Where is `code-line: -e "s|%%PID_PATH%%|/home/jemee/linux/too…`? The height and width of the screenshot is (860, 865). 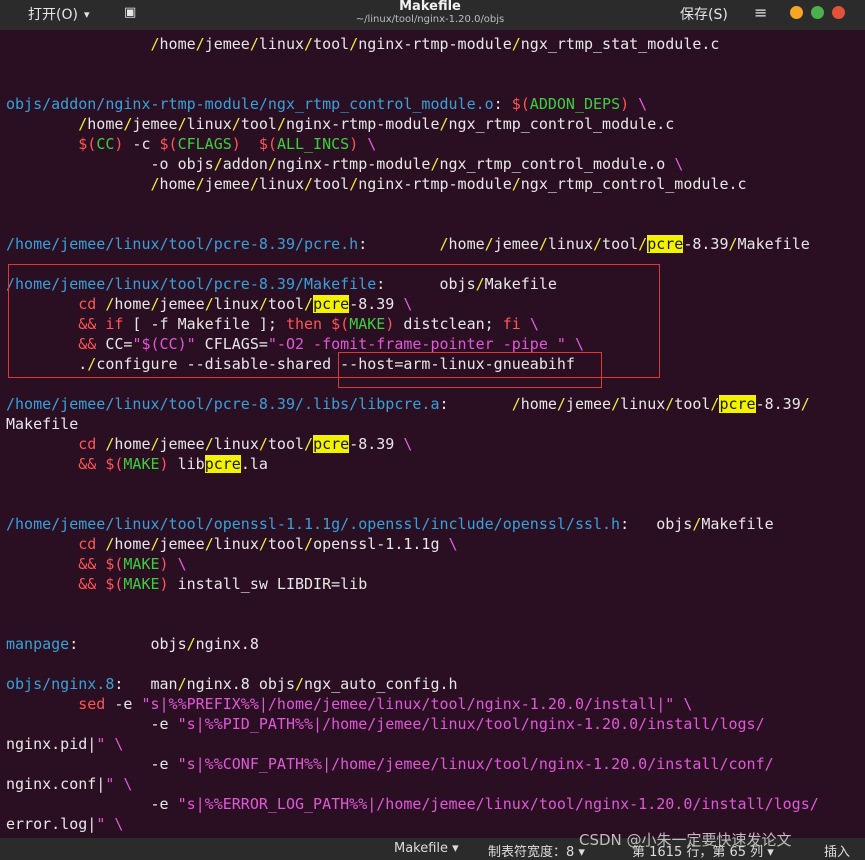
code-line: -e "s|%%PID_PATH%%|/home/jemee/linux/too… is located at coordinates (412, 724).